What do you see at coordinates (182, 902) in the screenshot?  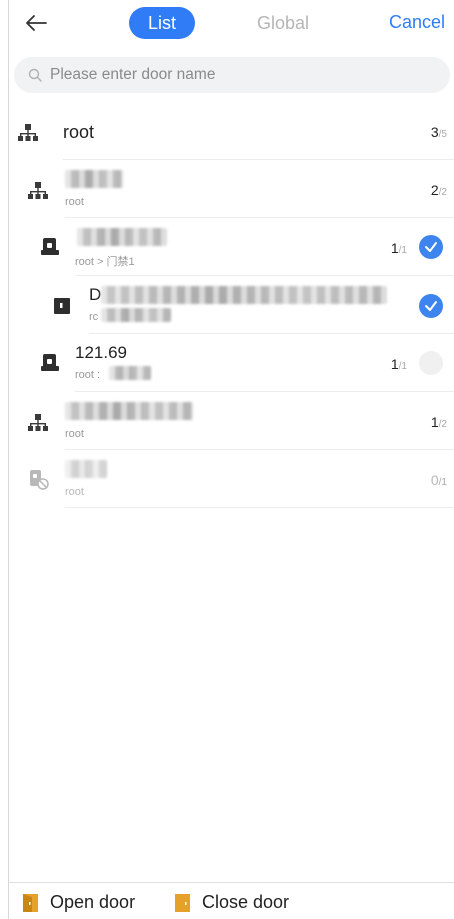 I see `close-door-icon` at bounding box center [182, 902].